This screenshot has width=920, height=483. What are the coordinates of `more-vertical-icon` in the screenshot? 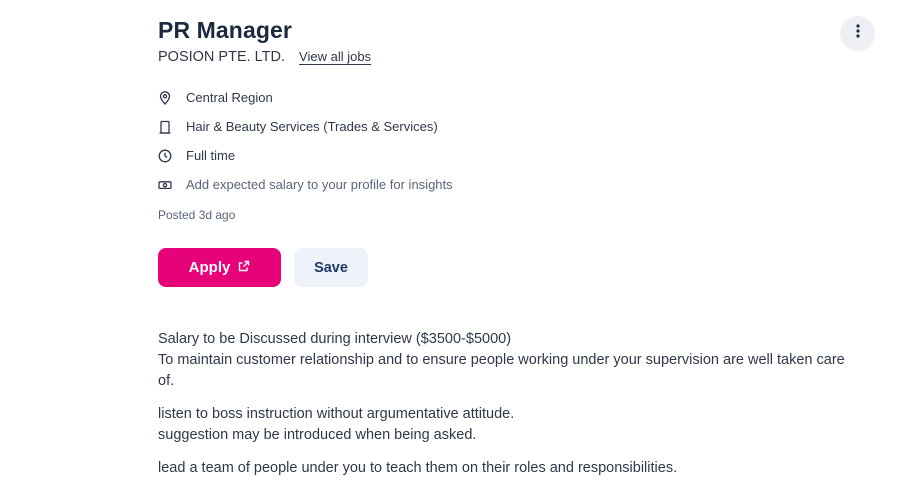 It's located at (857, 33).